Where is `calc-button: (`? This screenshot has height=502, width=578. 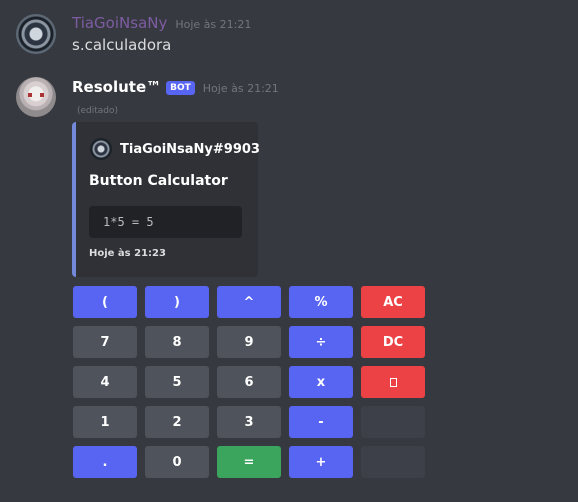
calc-button: ( is located at coordinates (105, 302).